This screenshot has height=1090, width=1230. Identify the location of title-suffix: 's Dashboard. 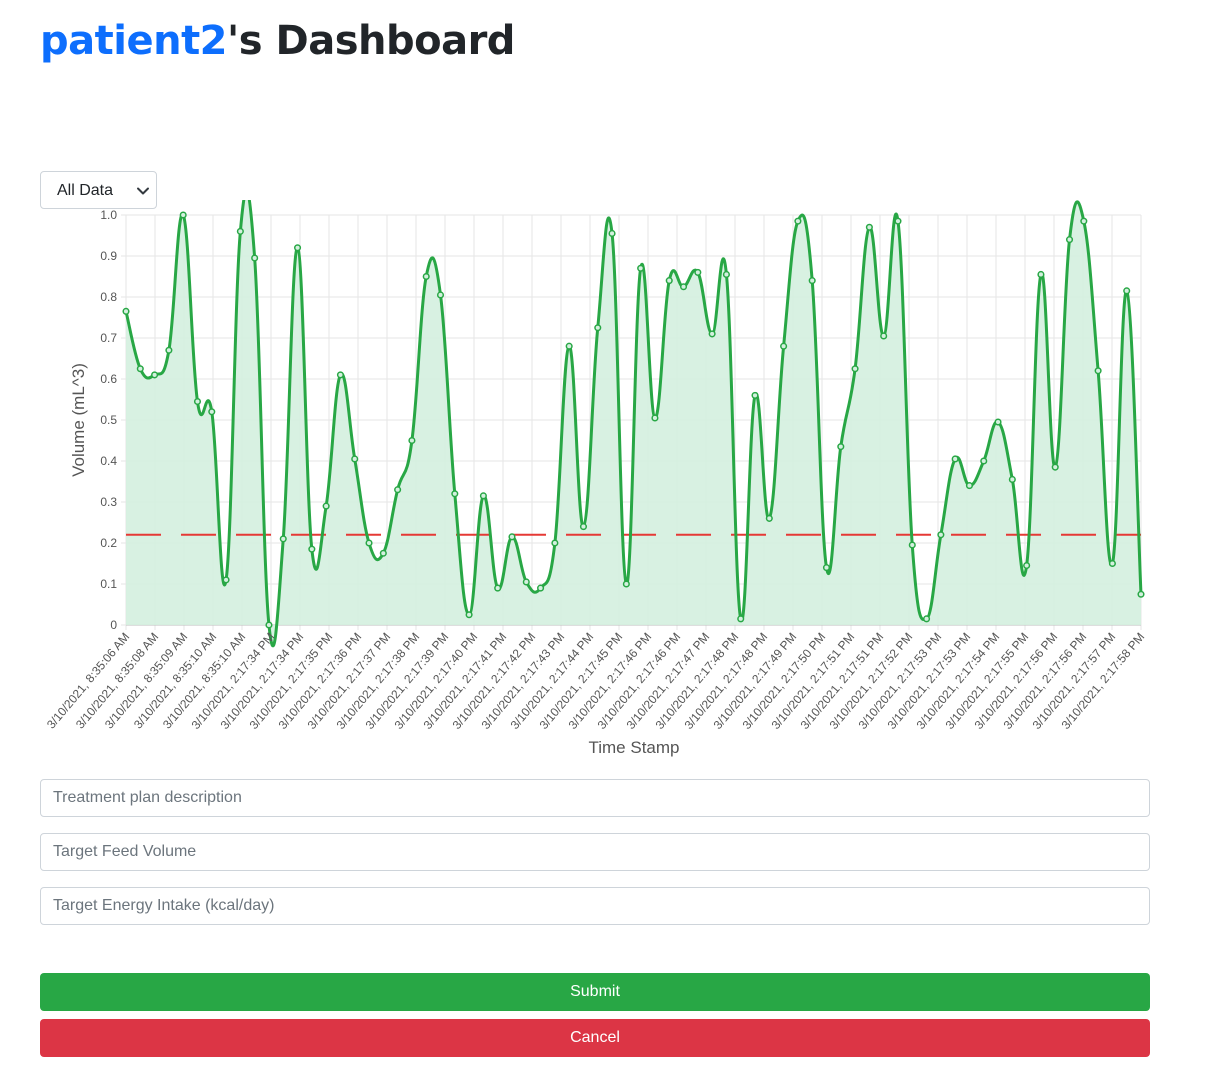
(371, 41).